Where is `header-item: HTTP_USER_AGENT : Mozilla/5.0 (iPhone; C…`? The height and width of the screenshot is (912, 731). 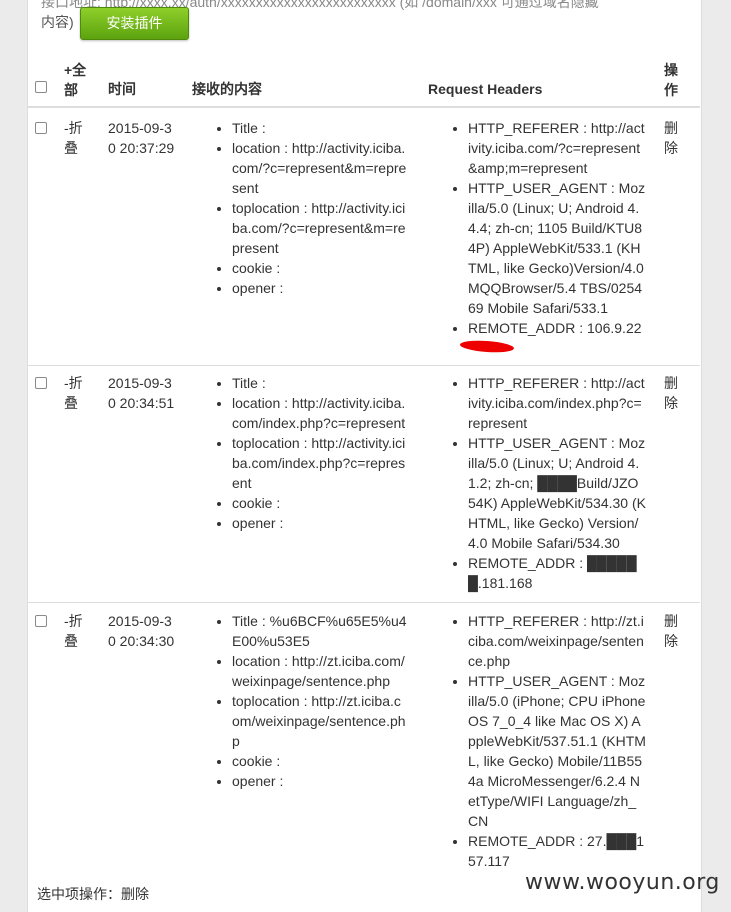
header-item: HTTP_USER_AGENT : Mozilla/5.0 (iPhone; C… is located at coordinates (557, 751).